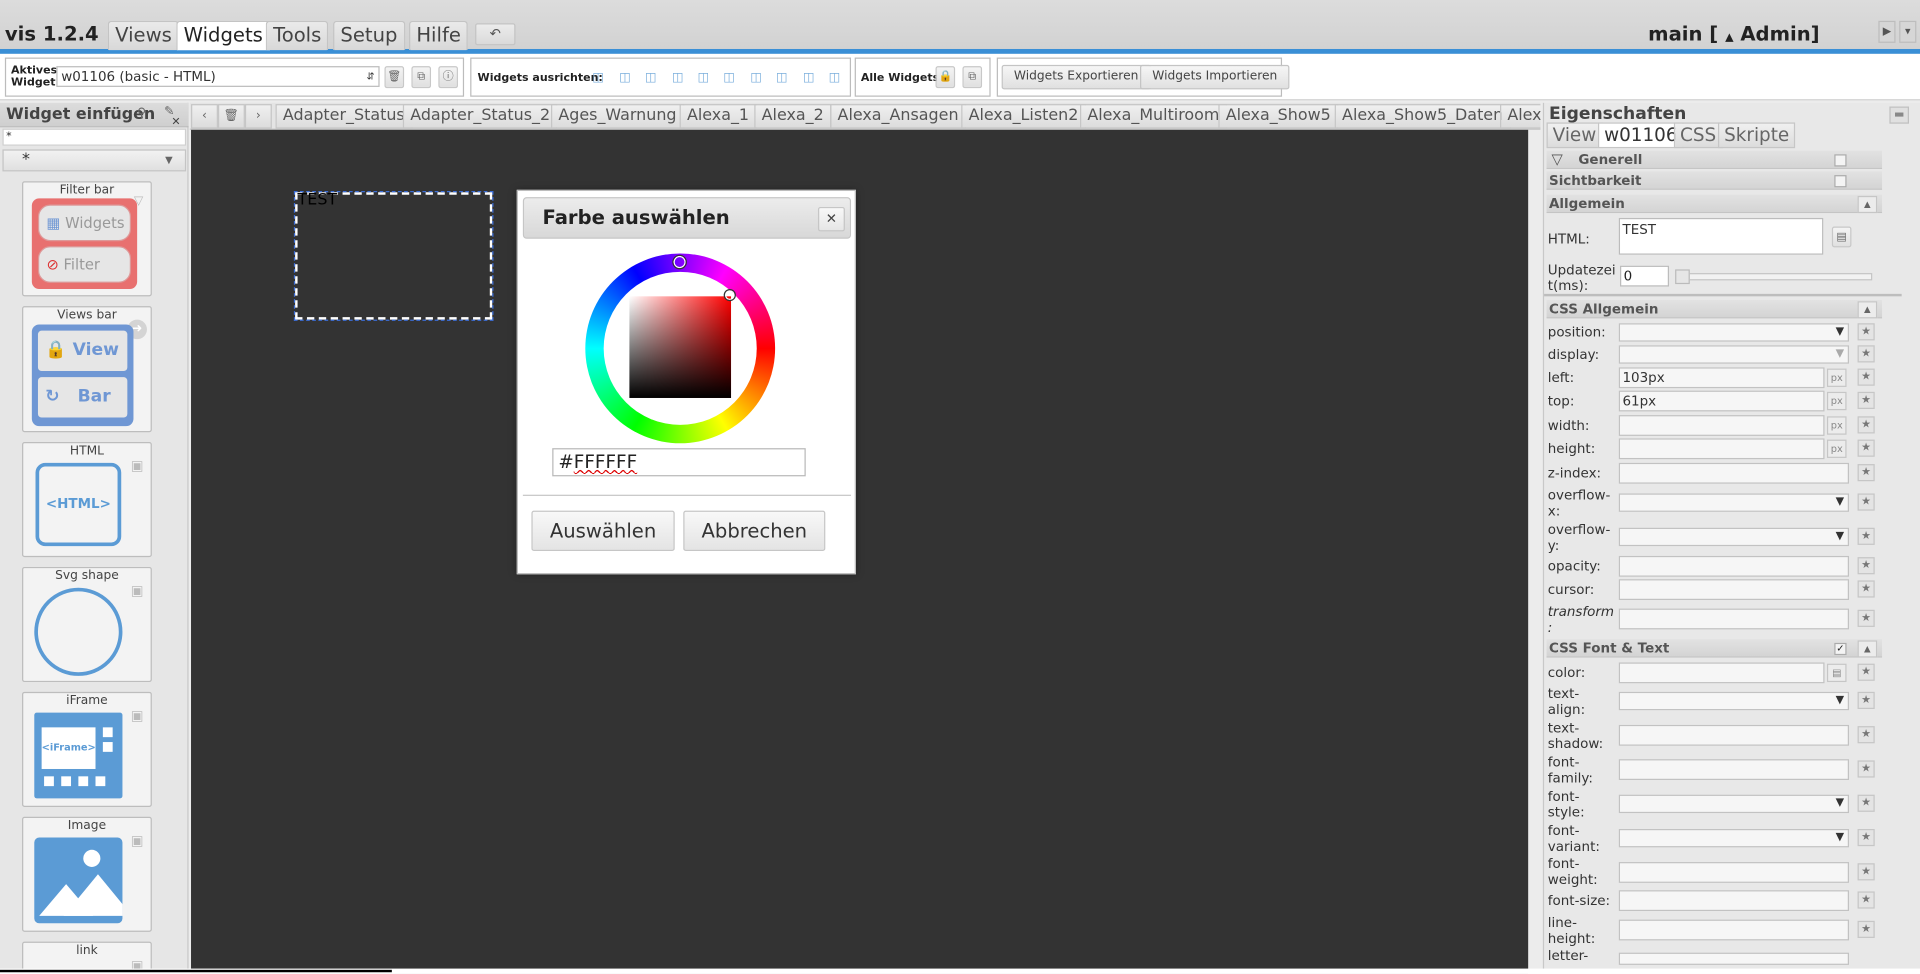 The image size is (1920, 974). Describe the element at coordinates (394, 77) in the screenshot. I see `delete-icon: 🗑` at that location.